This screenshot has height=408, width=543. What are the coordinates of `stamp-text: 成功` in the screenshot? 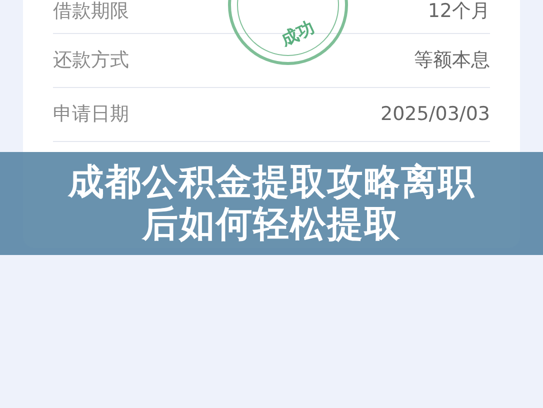 It's located at (297, 35).